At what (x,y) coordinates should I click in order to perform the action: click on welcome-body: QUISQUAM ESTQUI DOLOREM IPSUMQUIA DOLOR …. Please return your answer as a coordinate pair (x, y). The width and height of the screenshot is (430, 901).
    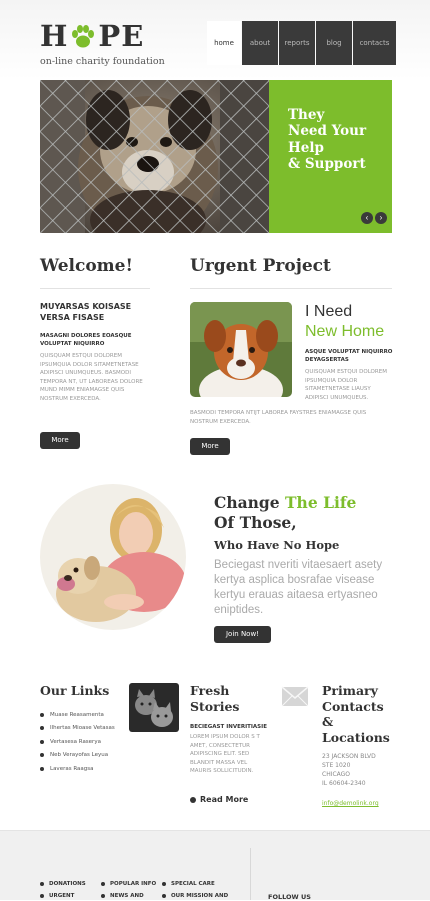
    Looking at the image, I should click on (91, 377).